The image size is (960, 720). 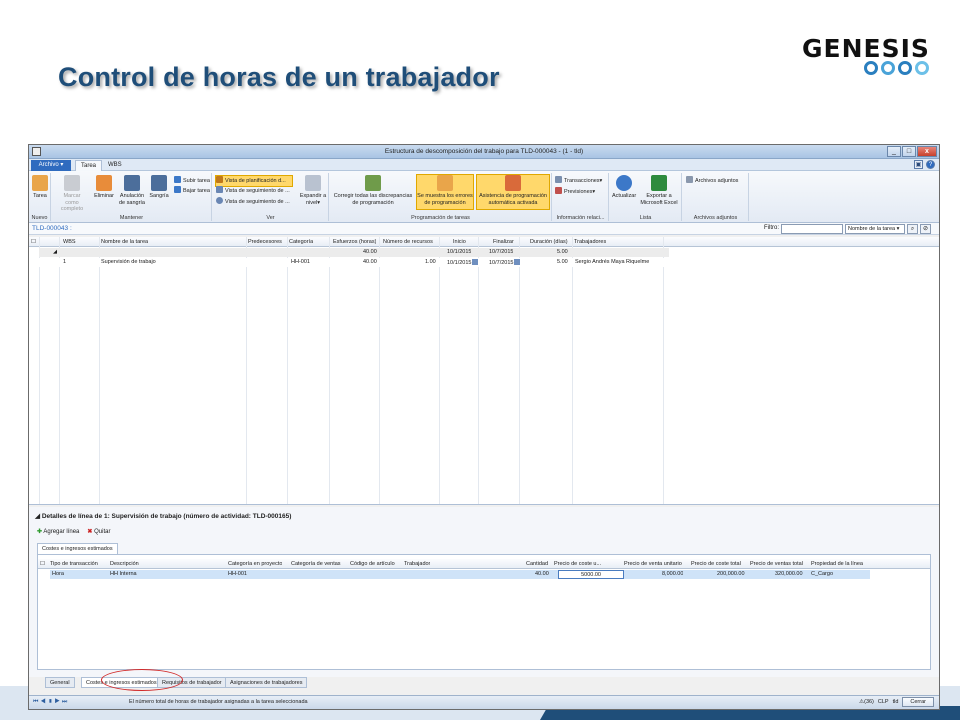 I want to click on slide-title: Control de horas de un trabajador, so click(x=279, y=77).